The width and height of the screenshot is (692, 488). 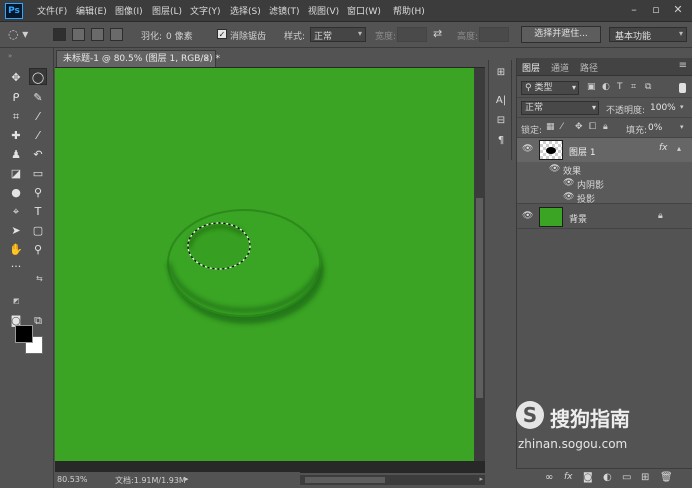 I want to click on tab-paths: 路径, so click(x=589, y=67).